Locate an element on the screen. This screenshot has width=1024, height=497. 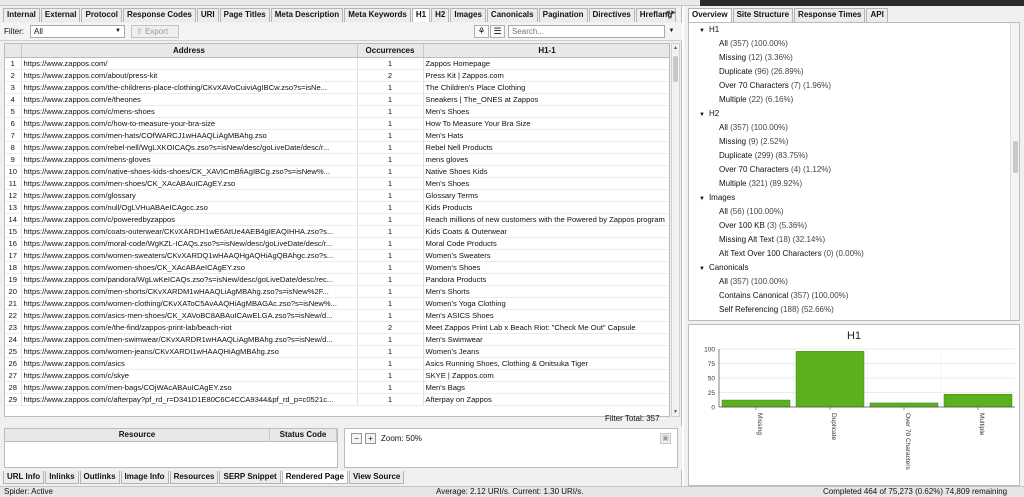
column-header-address: Address is located at coordinates (189, 51).